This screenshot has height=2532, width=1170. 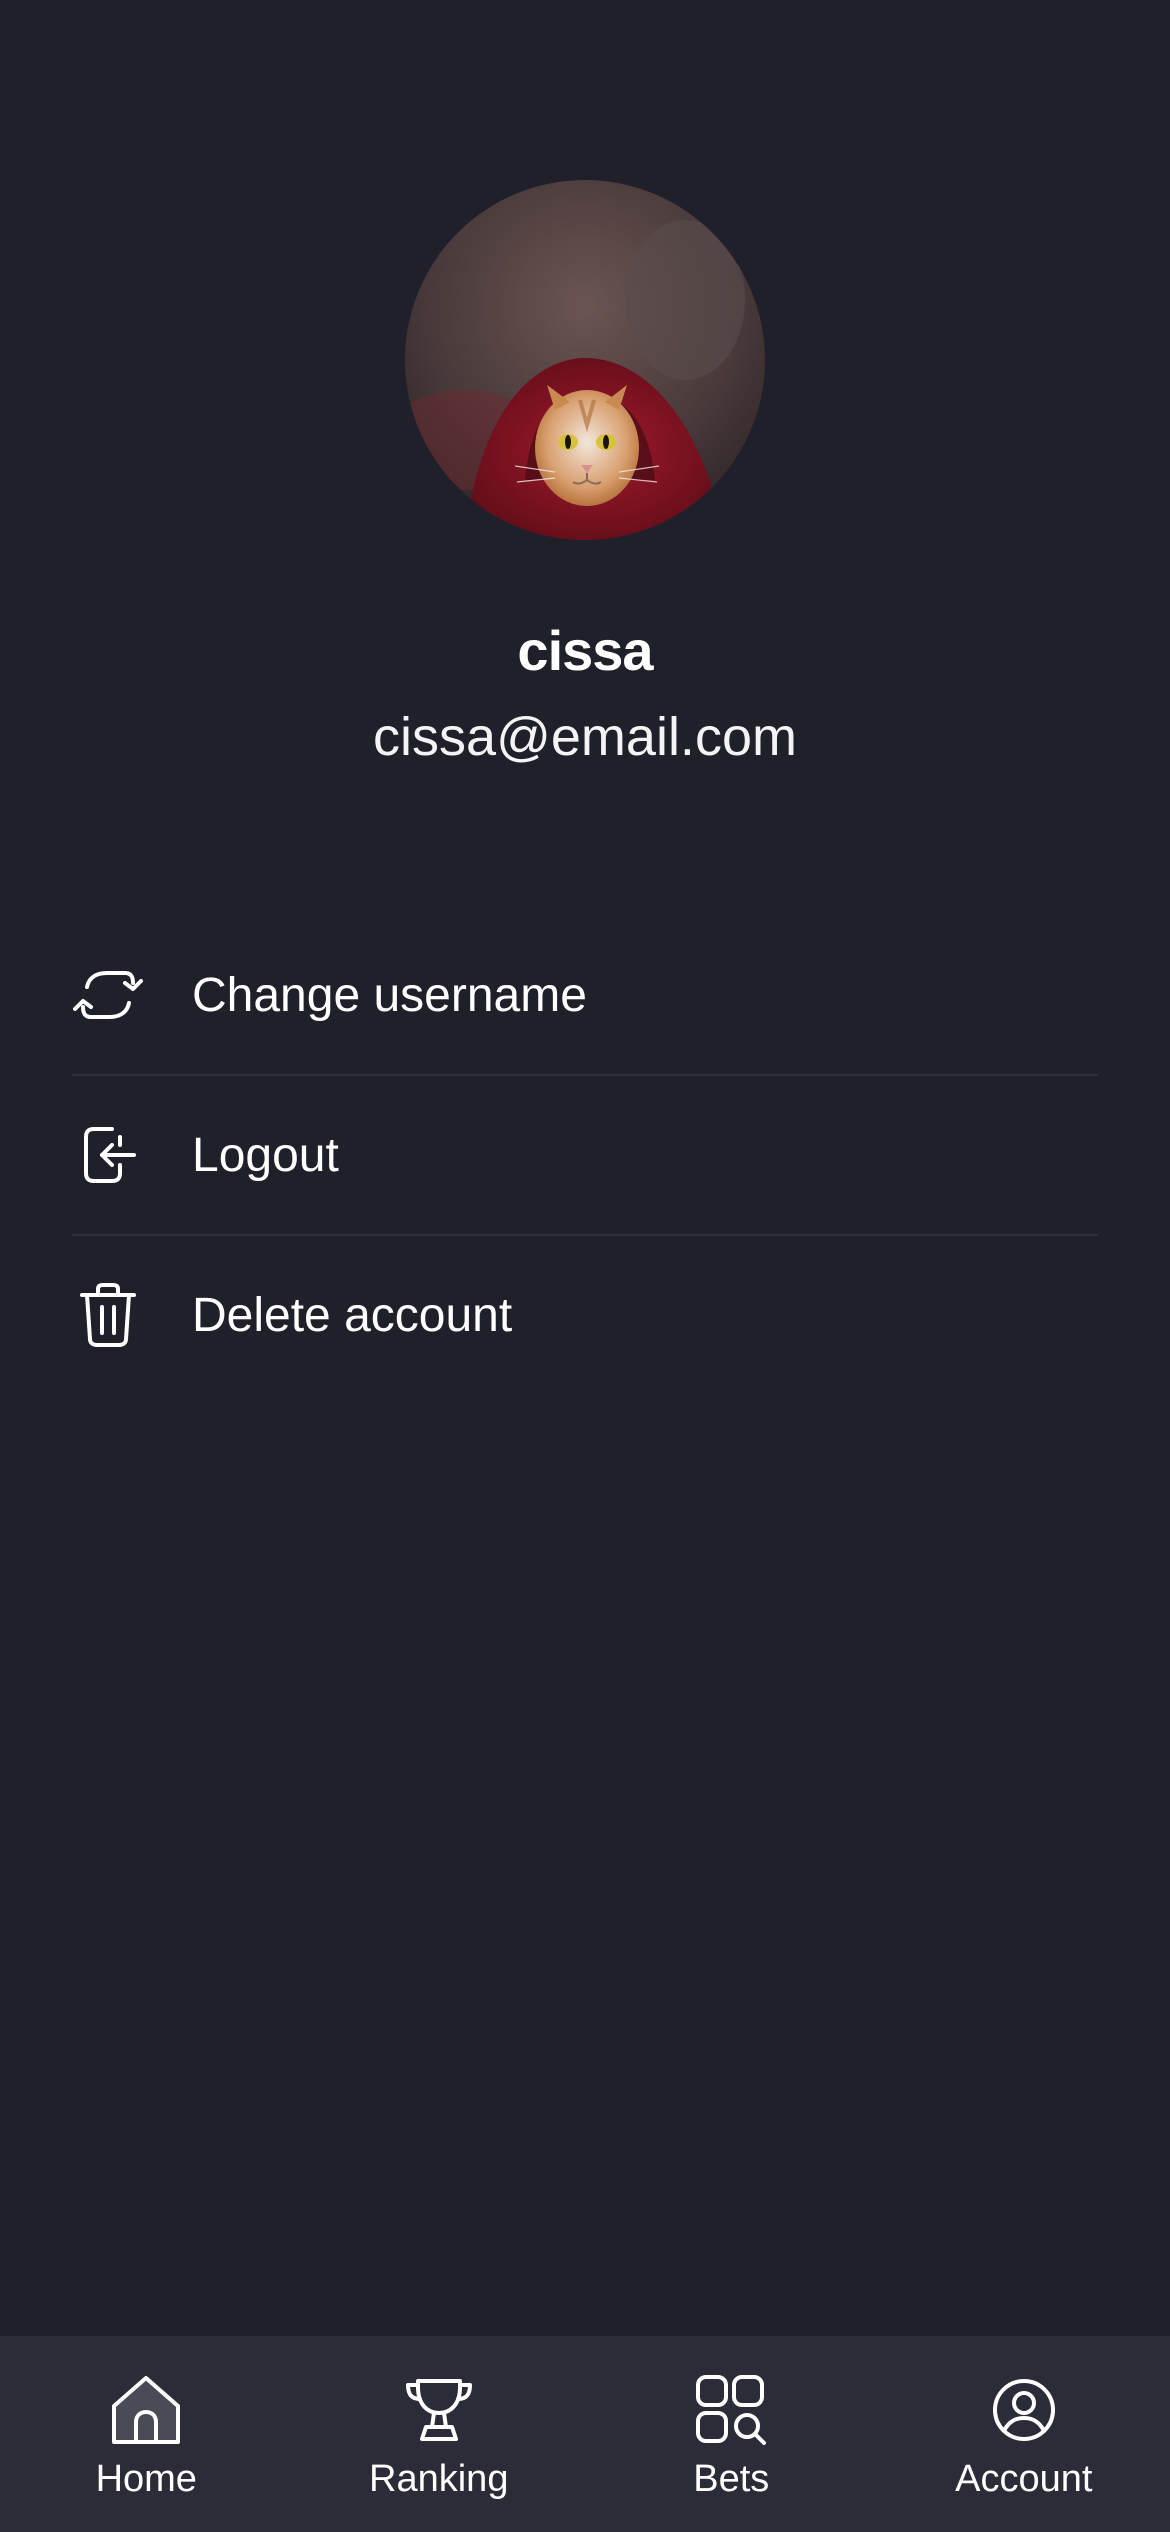 I want to click on bottom-tab-bar: Home Ranking Bets Account, so click(x=585, y=2434).